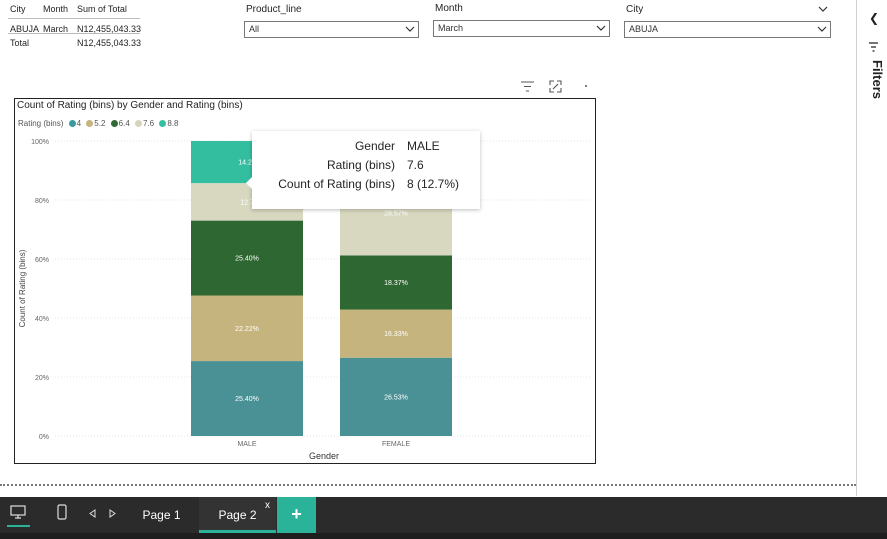 Image resolution: width=887 pixels, height=539 pixels. What do you see at coordinates (396, 334) in the screenshot?
I see `data-label: 16.33%` at bounding box center [396, 334].